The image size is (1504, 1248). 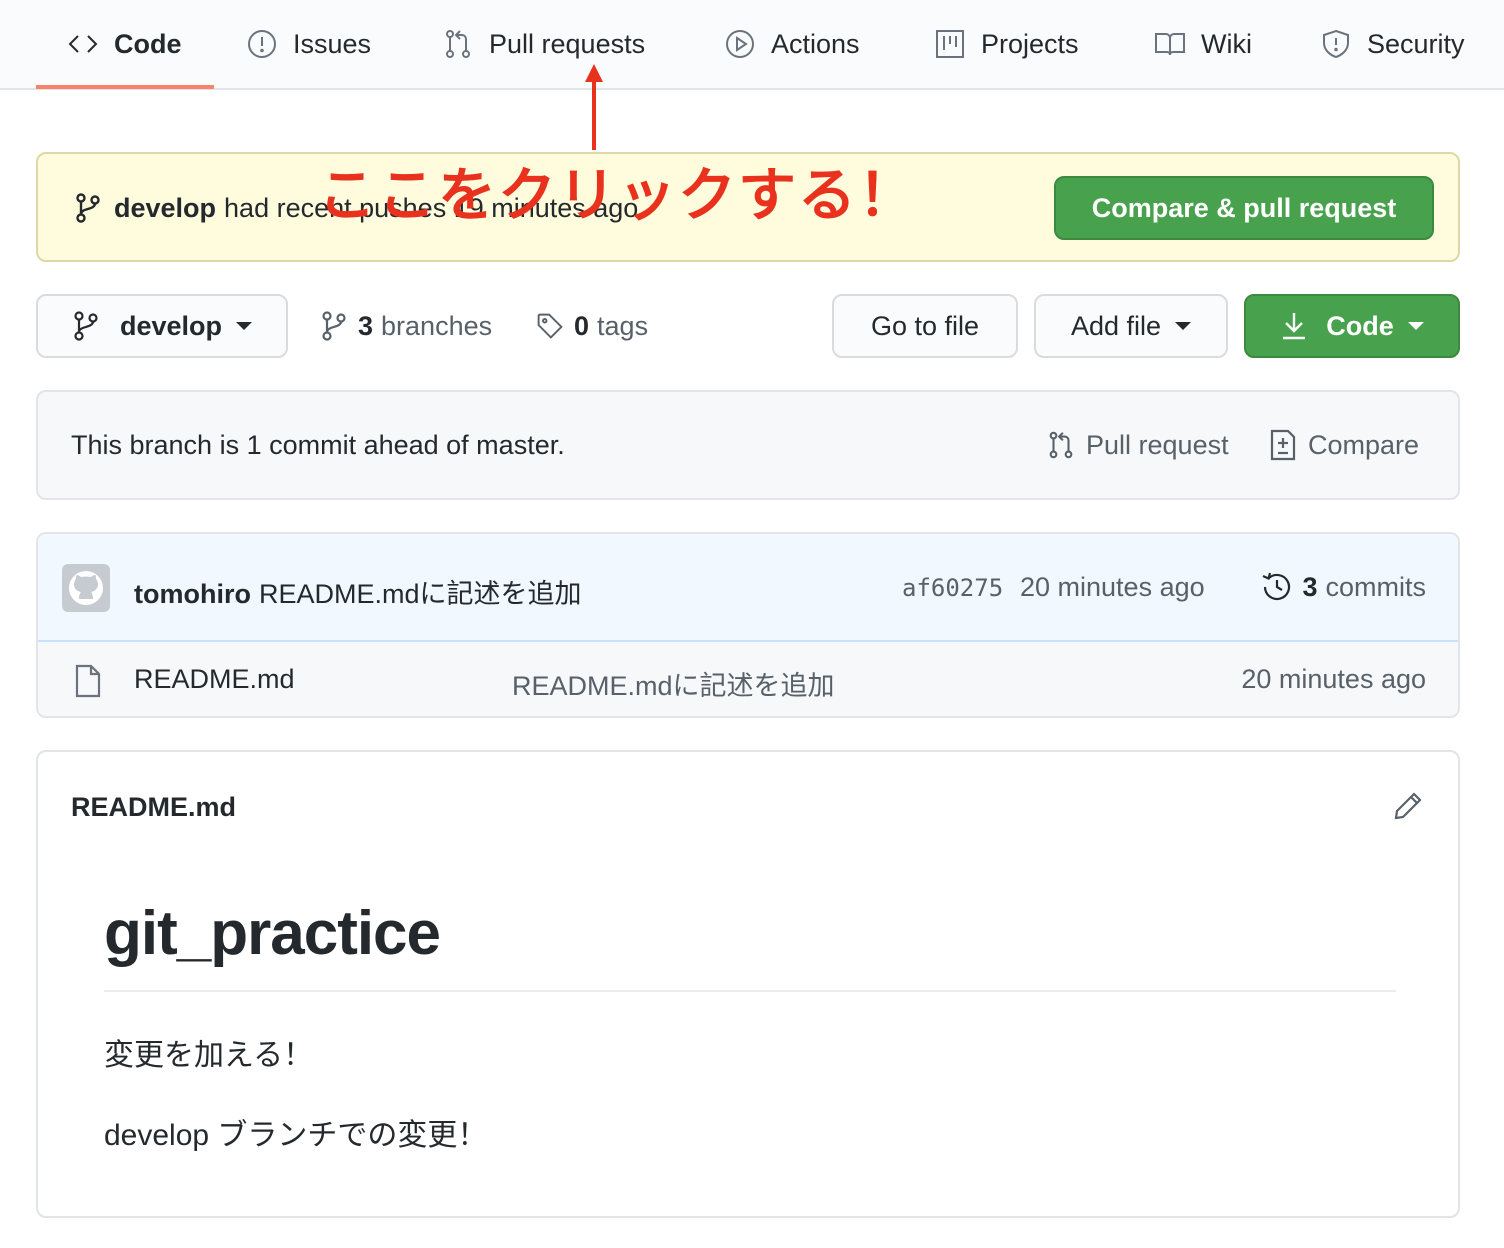 What do you see at coordinates (1283, 445) in the screenshot?
I see `diff-icon` at bounding box center [1283, 445].